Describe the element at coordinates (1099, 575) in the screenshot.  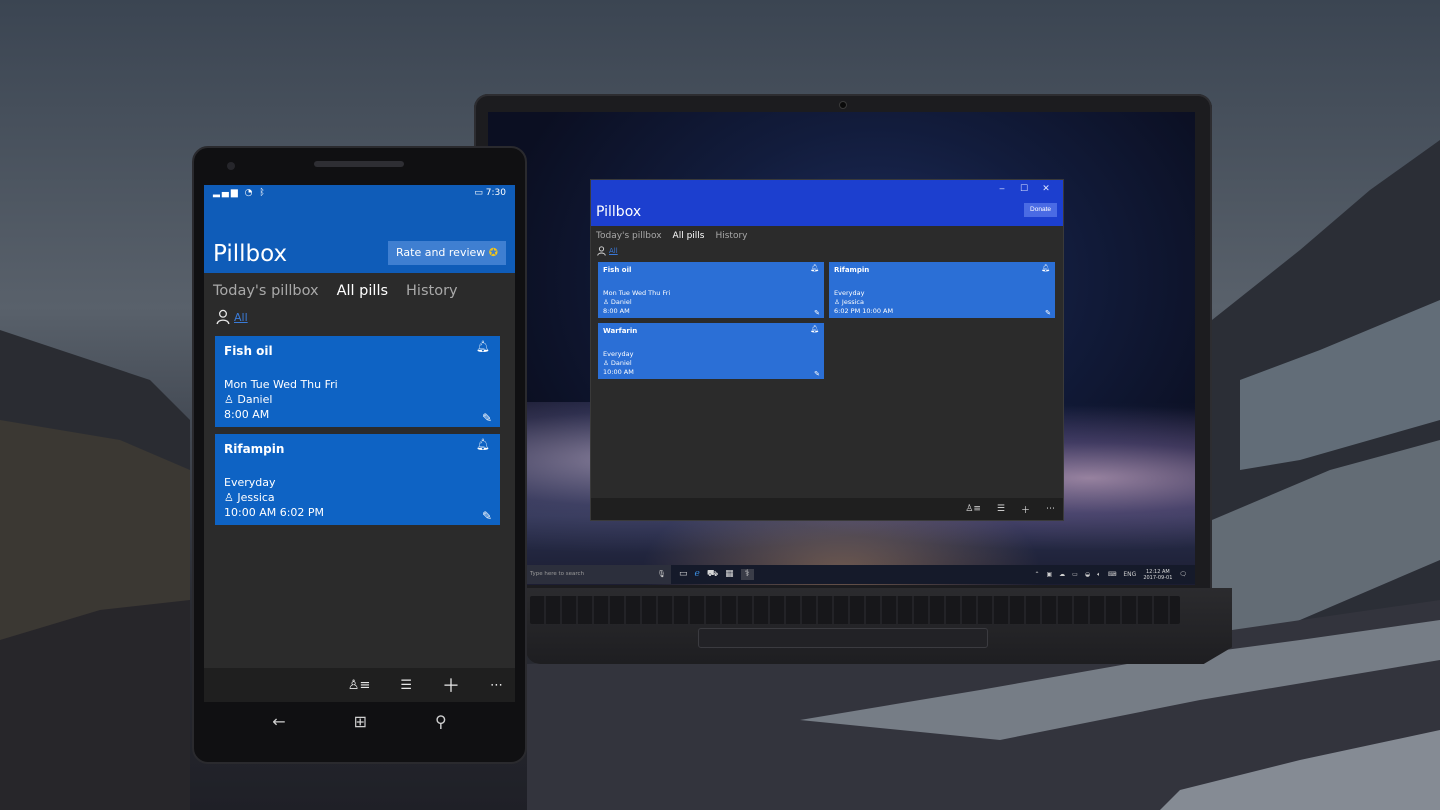
I see `volume-icon: 🔈︎` at that location.